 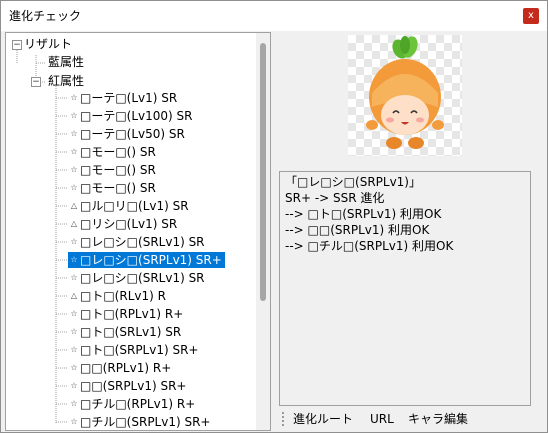 What do you see at coordinates (132, 314) in the screenshot?
I see `tree-item-label: □ト□(RPLv1) R+` at bounding box center [132, 314].